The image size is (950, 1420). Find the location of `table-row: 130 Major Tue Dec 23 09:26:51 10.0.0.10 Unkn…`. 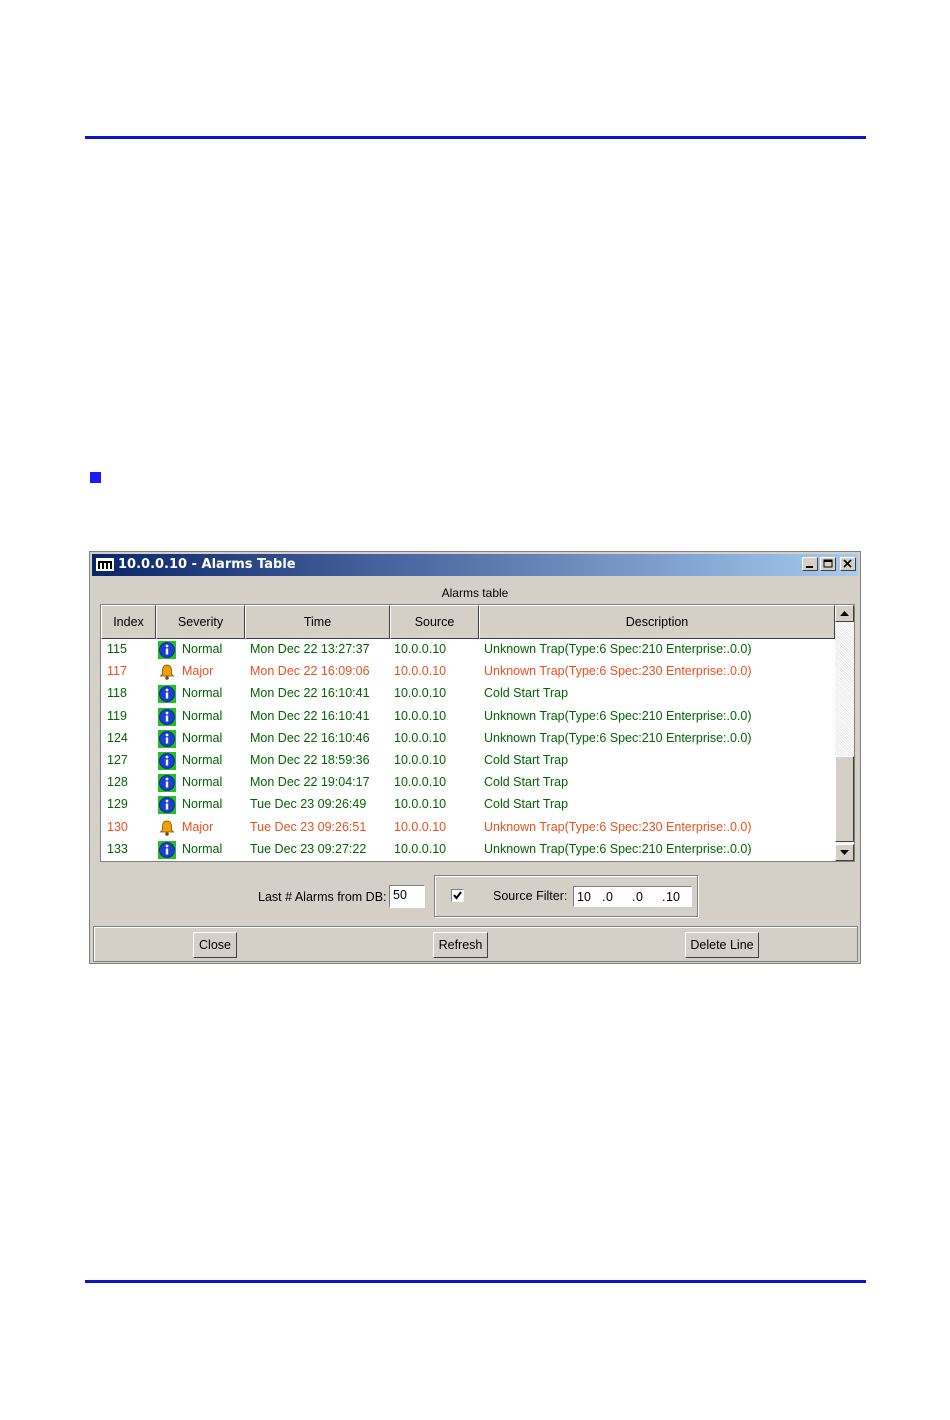

table-row: 130 Major Tue Dec 23 09:26:51 10.0.0.10 Unkn… is located at coordinates (468, 828).